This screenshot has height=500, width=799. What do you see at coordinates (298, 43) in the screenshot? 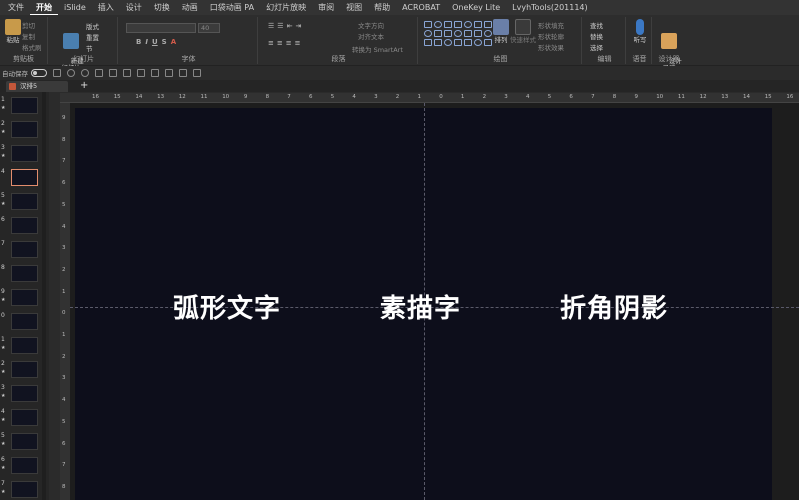
I see `justify-icon: ≡` at bounding box center [298, 43].